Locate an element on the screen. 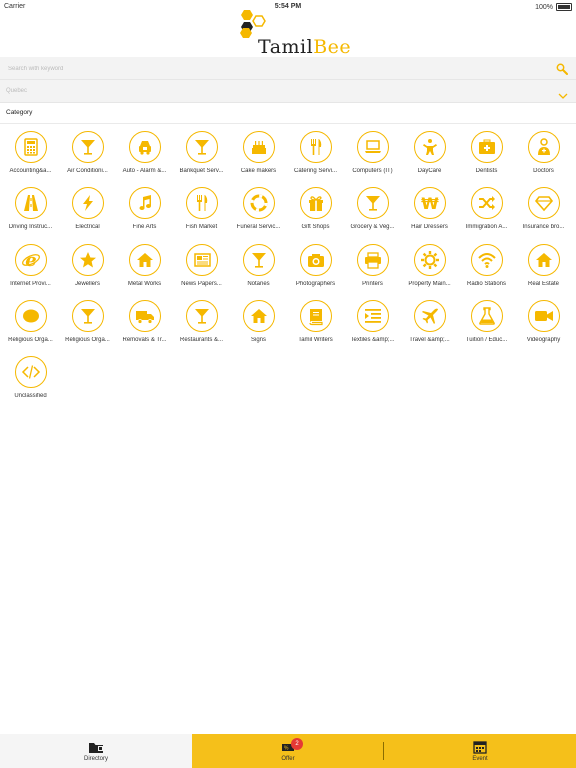 Image resolution: width=576 pixels, height=768 pixels. category-item-cake-makers: Cake makers is located at coordinates (258, 159).